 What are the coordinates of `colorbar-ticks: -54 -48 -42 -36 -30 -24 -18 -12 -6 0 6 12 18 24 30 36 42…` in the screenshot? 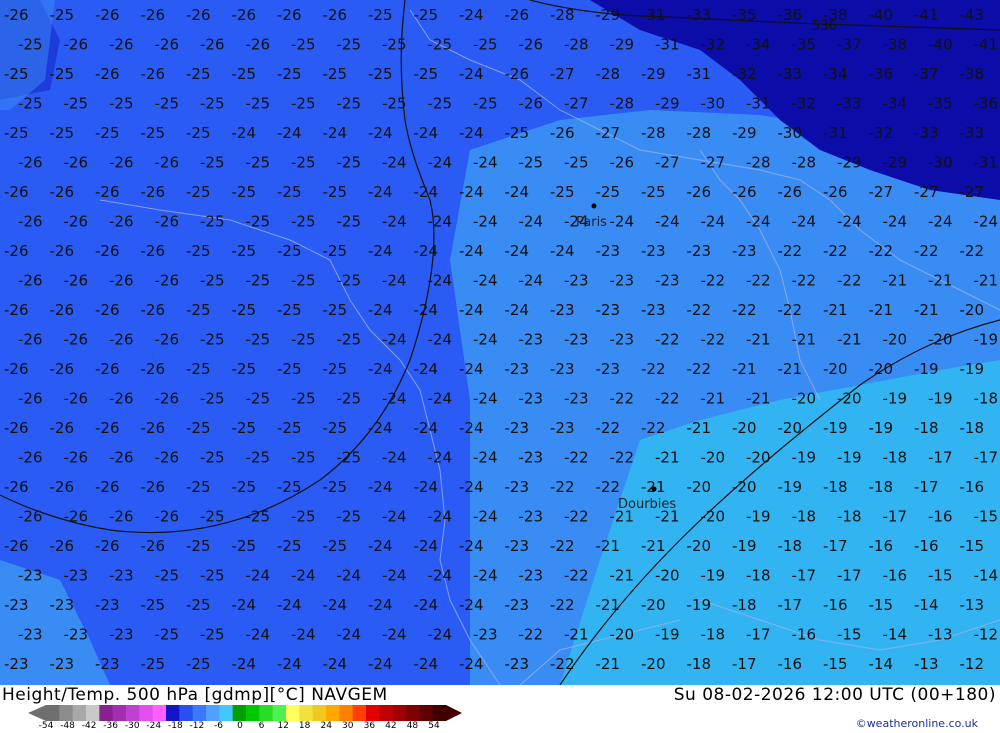 It's located at (253, 727).